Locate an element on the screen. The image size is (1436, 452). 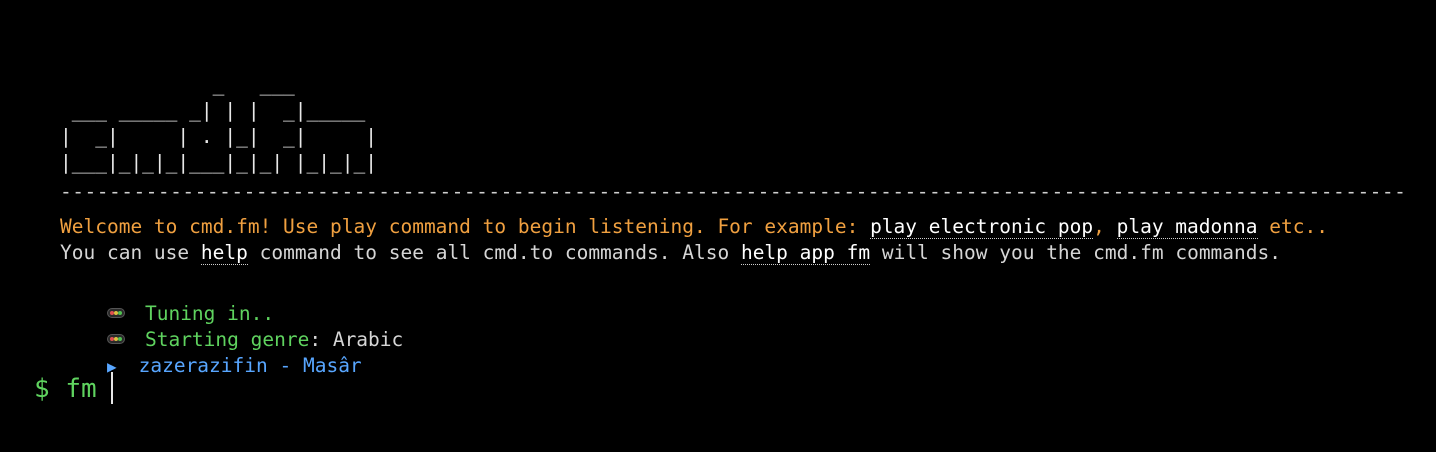
prompt-input: fm is located at coordinates (80, 389).